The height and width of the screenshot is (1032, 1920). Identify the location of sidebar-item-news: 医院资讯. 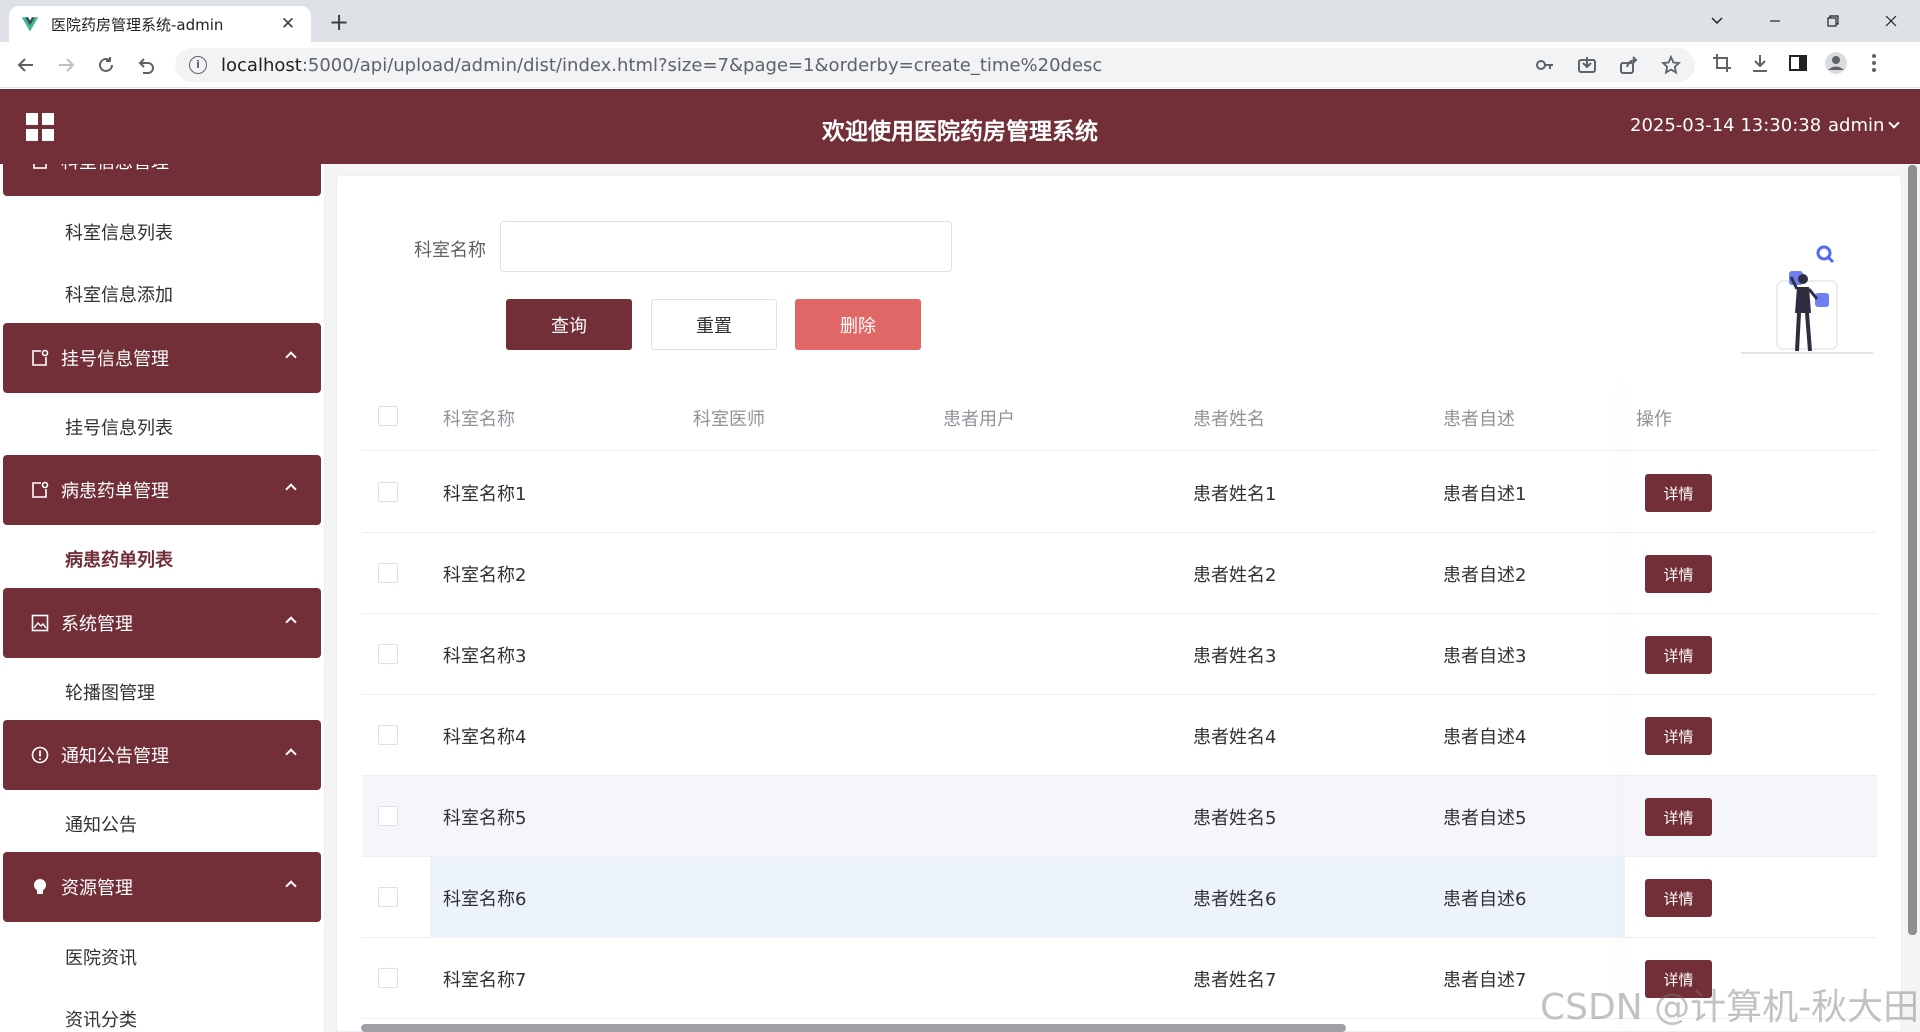
(101, 957).